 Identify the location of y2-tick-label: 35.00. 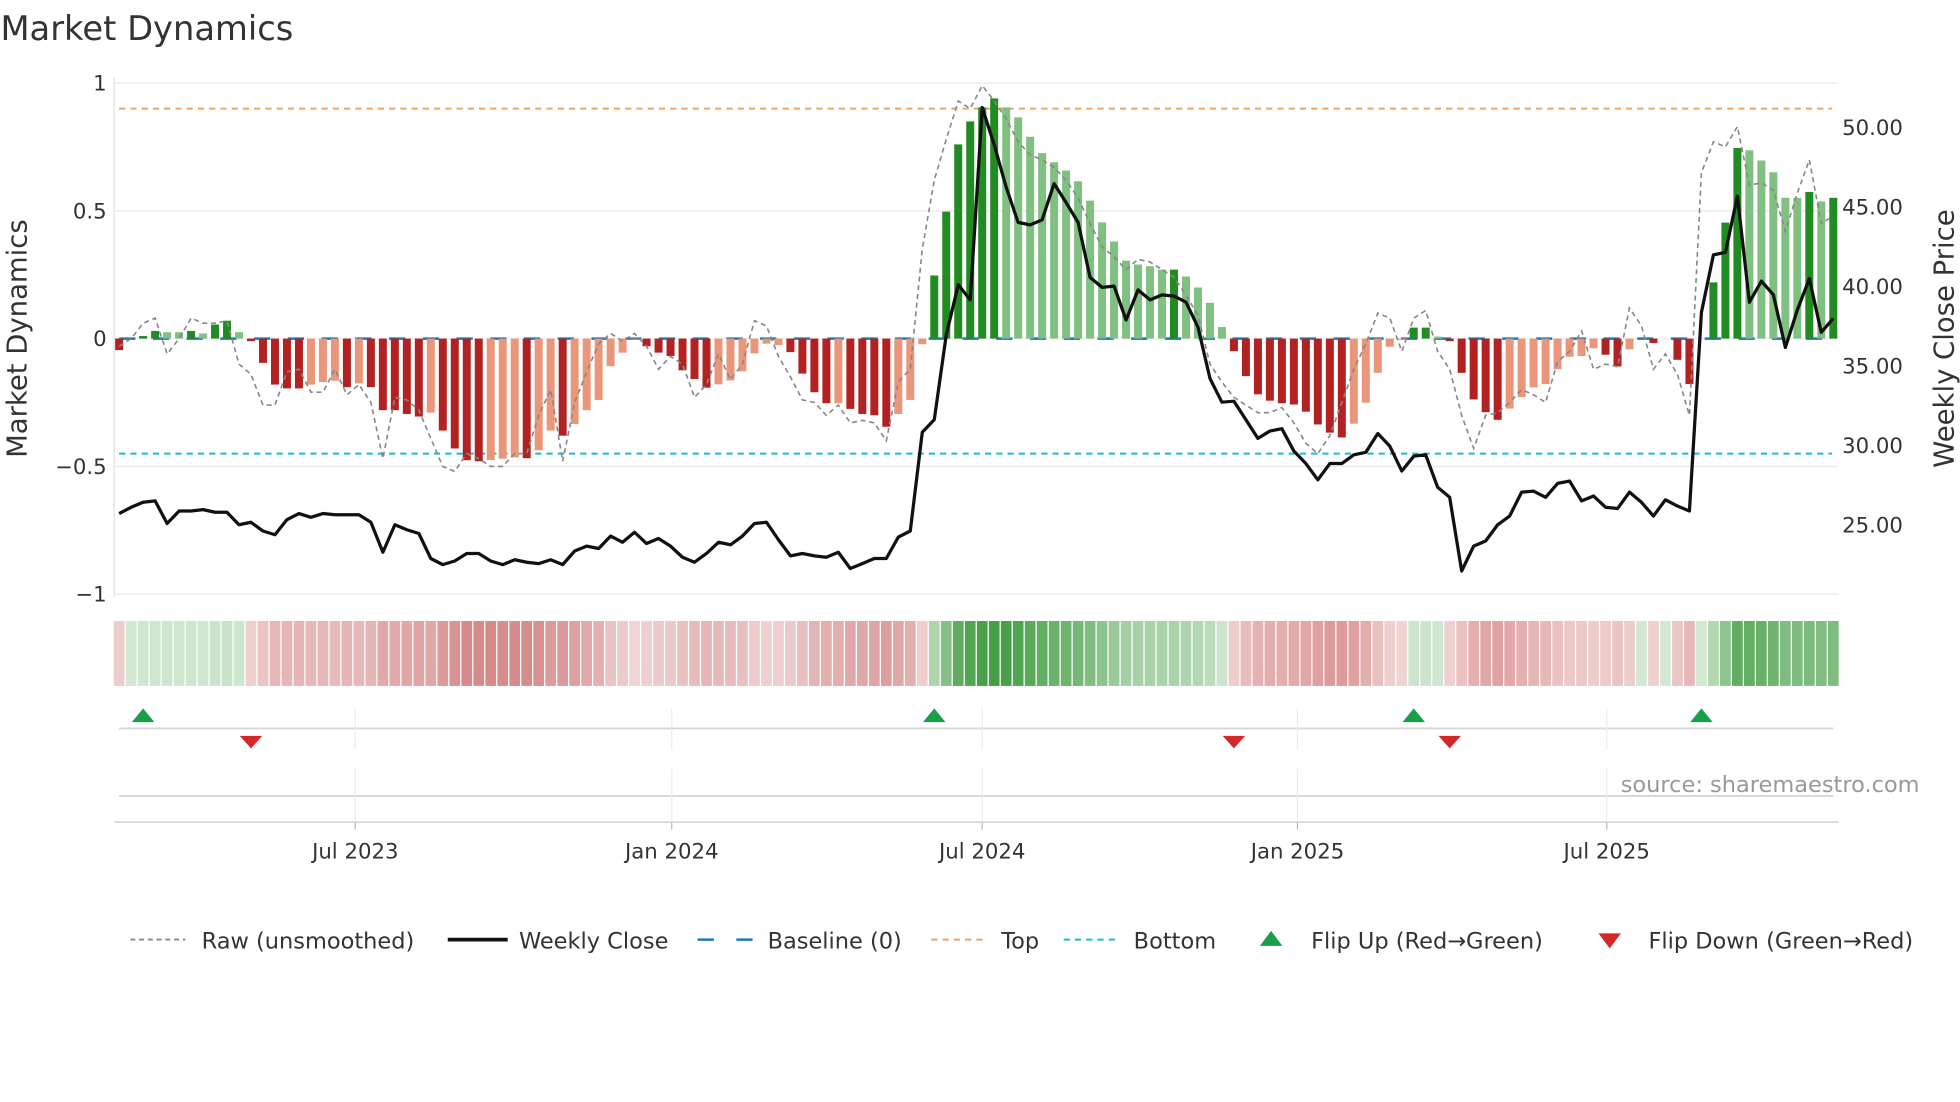
(1872, 366).